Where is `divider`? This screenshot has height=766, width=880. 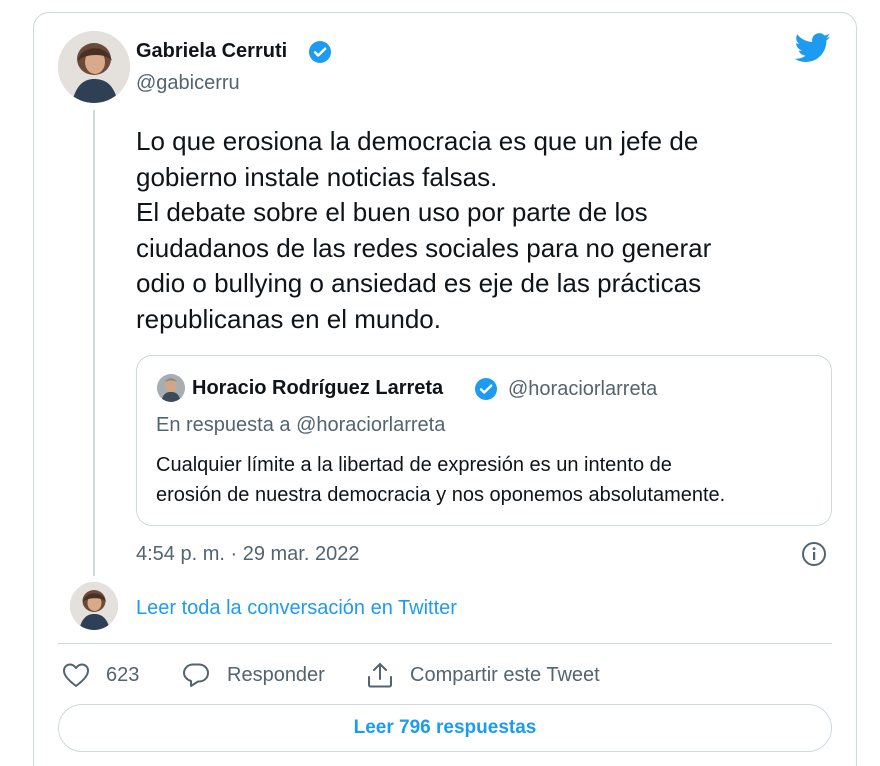 divider is located at coordinates (445, 643).